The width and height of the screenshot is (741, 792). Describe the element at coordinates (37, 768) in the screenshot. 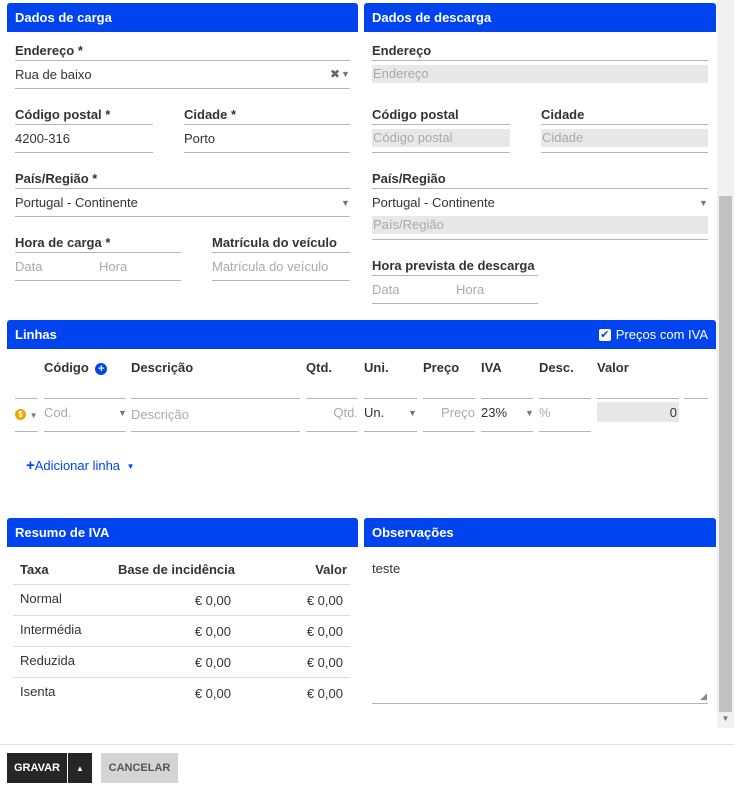

I see `save-button: GRAVAR` at that location.